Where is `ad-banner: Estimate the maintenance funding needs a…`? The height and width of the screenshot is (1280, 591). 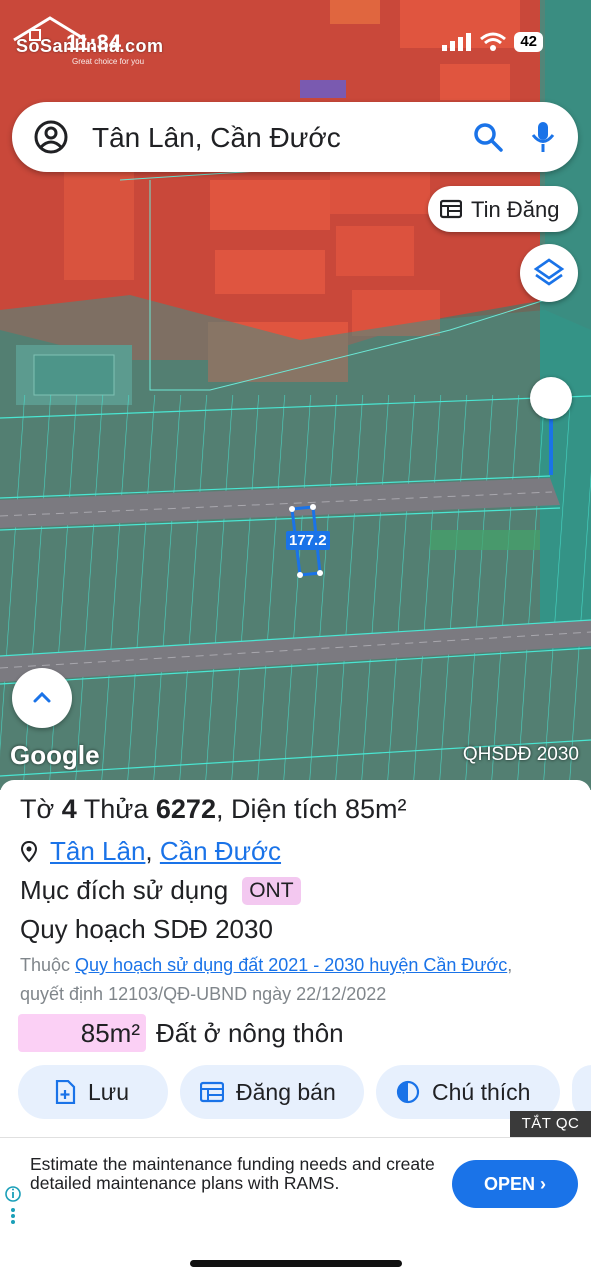
ad-banner: Estimate the maintenance funding needs a… is located at coordinates (295, 1183).